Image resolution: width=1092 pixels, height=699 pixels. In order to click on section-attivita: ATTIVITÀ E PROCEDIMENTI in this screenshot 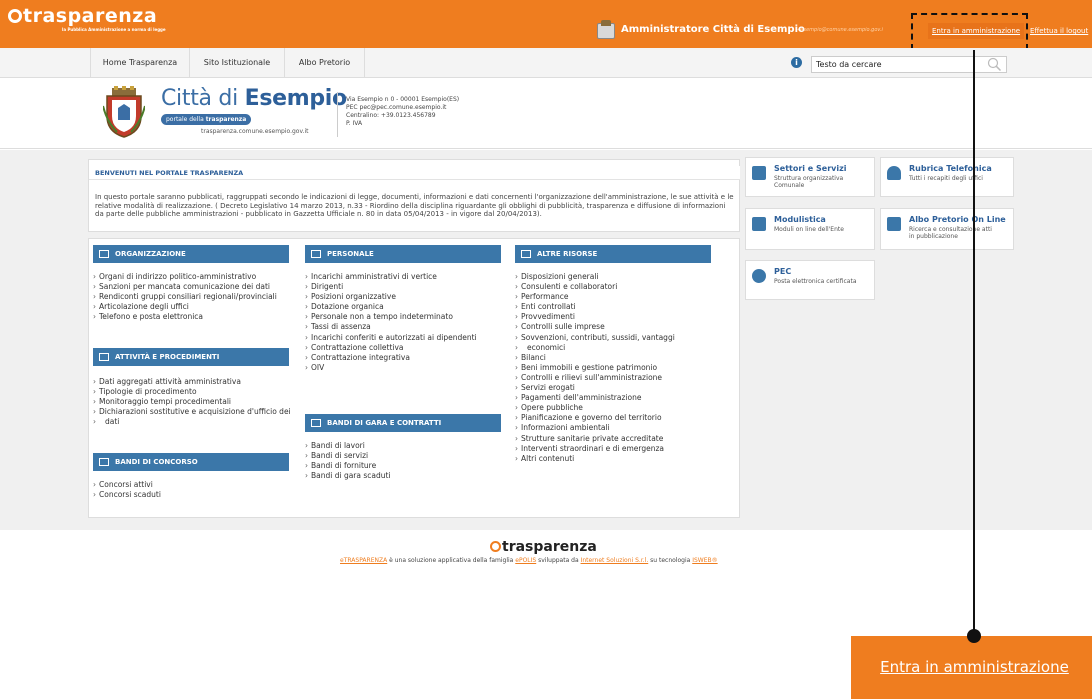, I will do `click(191, 357)`.